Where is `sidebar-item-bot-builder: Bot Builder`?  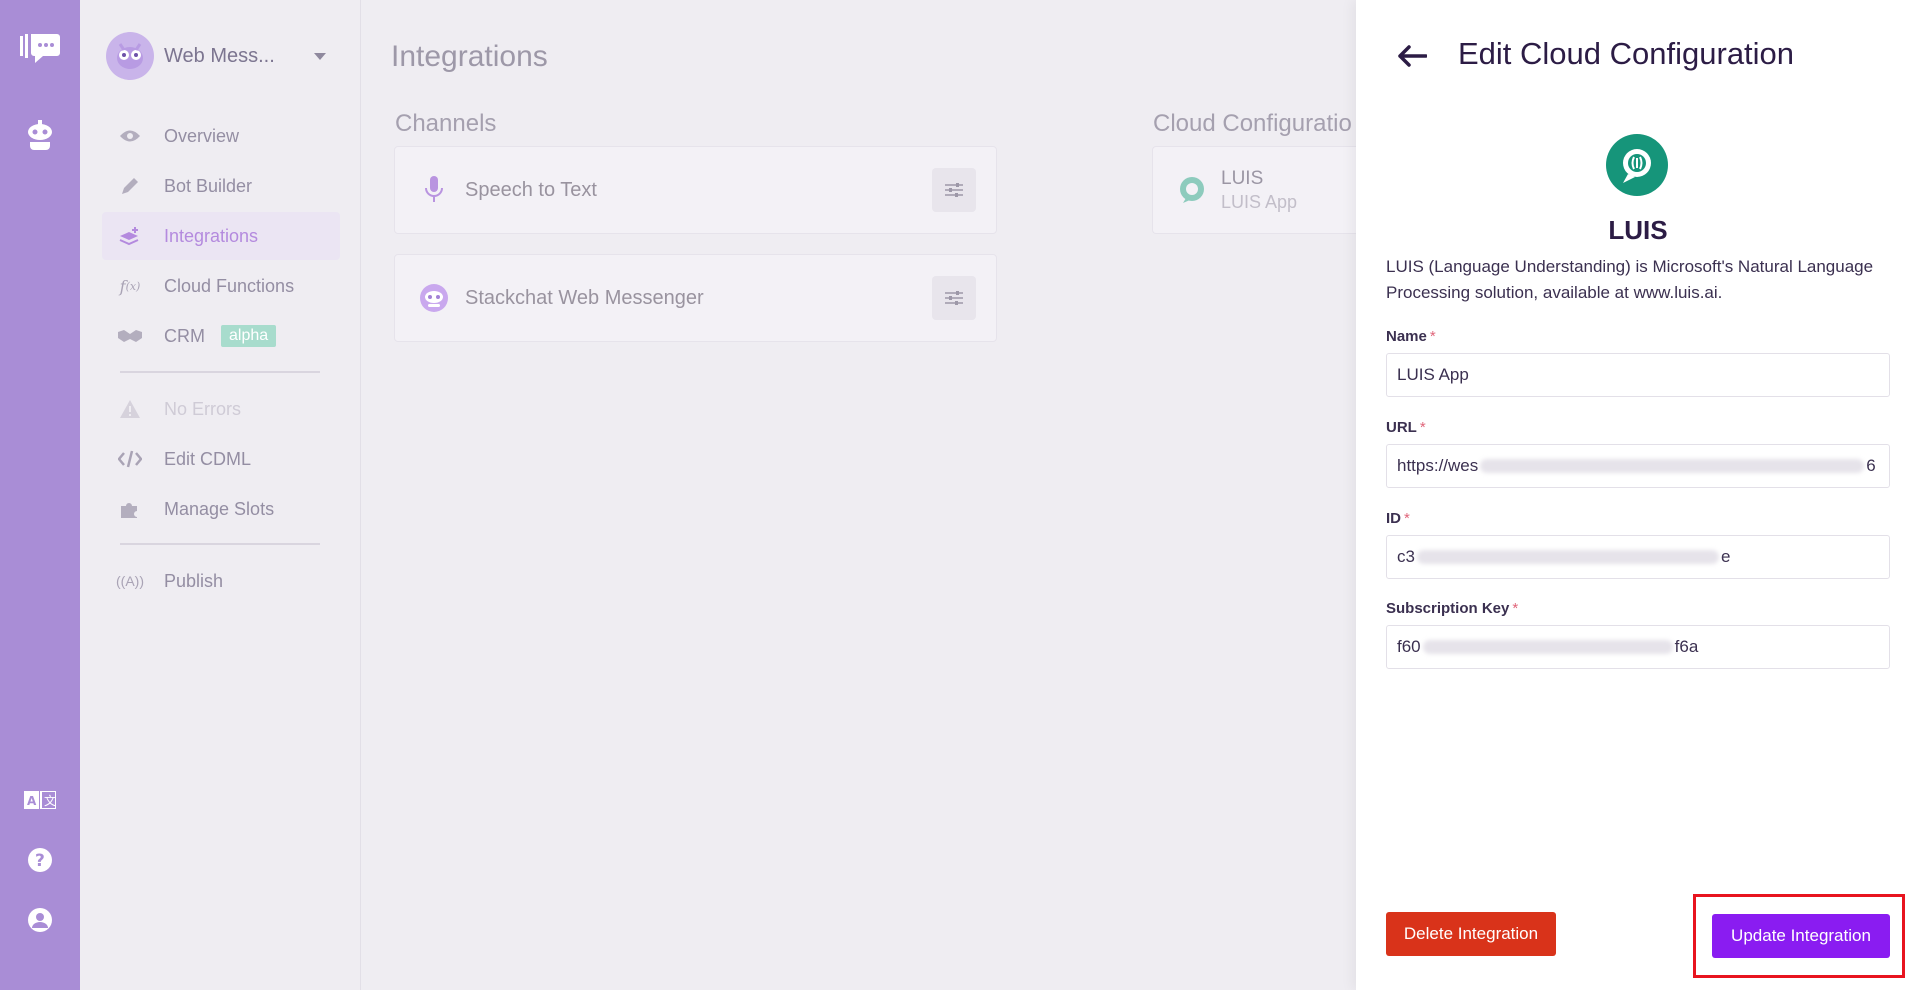
sidebar-item-bot-builder: Bot Builder is located at coordinates (221, 186).